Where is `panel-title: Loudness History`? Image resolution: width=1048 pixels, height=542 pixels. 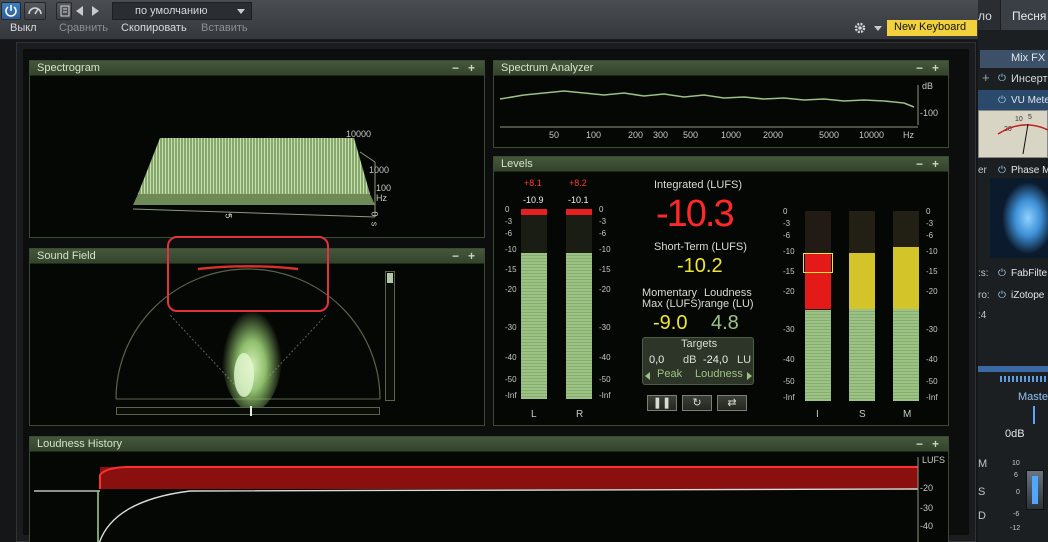 panel-title: Loudness History is located at coordinates (79, 444).